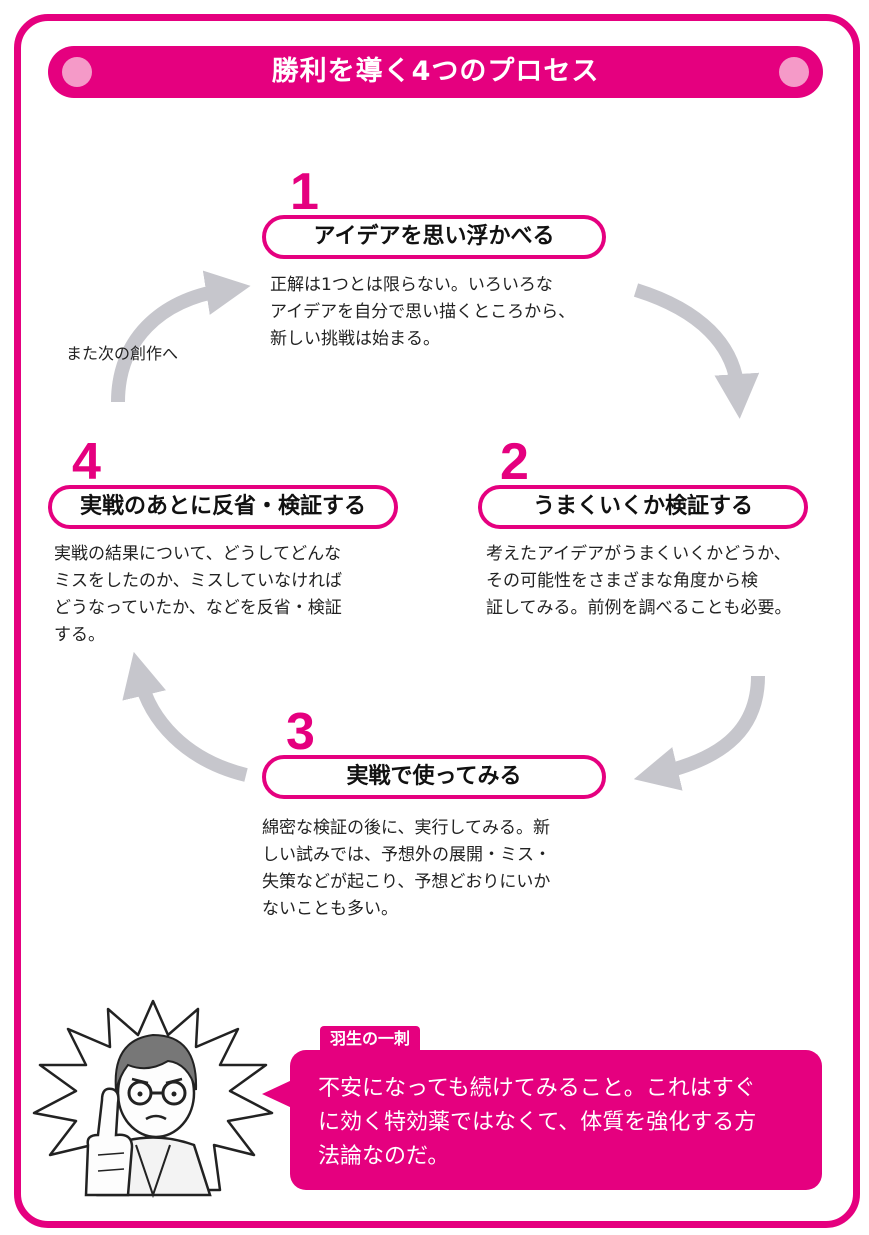  I want to click on quote-label: 羽生の一刺, so click(370, 1039).